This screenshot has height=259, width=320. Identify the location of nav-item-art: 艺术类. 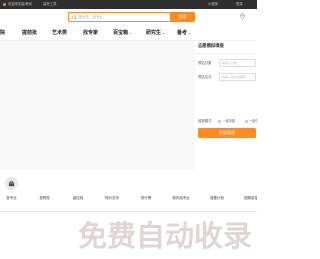
(59, 33).